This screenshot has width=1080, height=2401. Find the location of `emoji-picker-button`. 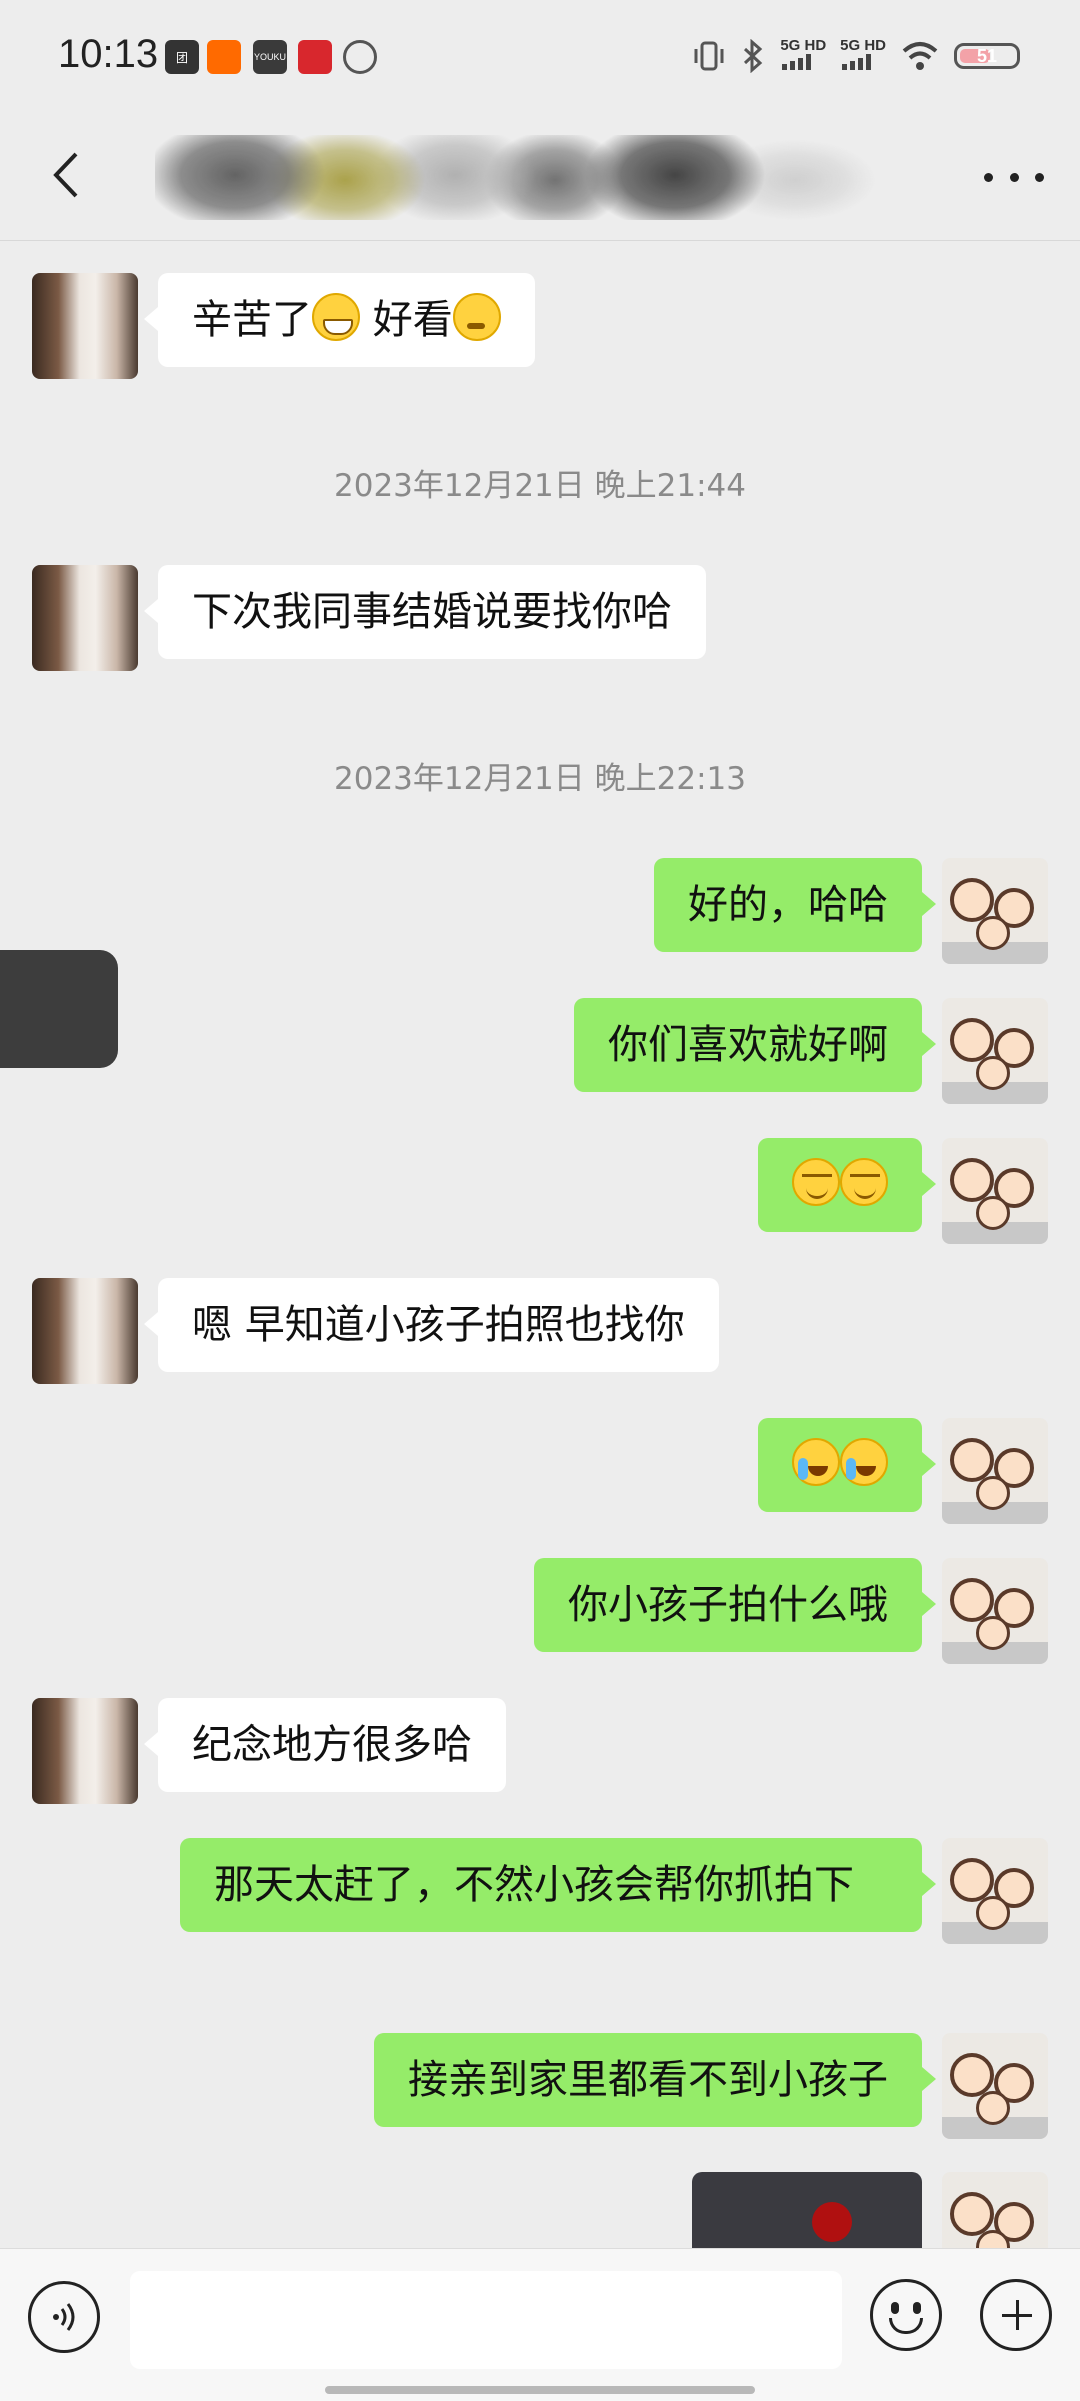

emoji-picker-button is located at coordinates (906, 2315).